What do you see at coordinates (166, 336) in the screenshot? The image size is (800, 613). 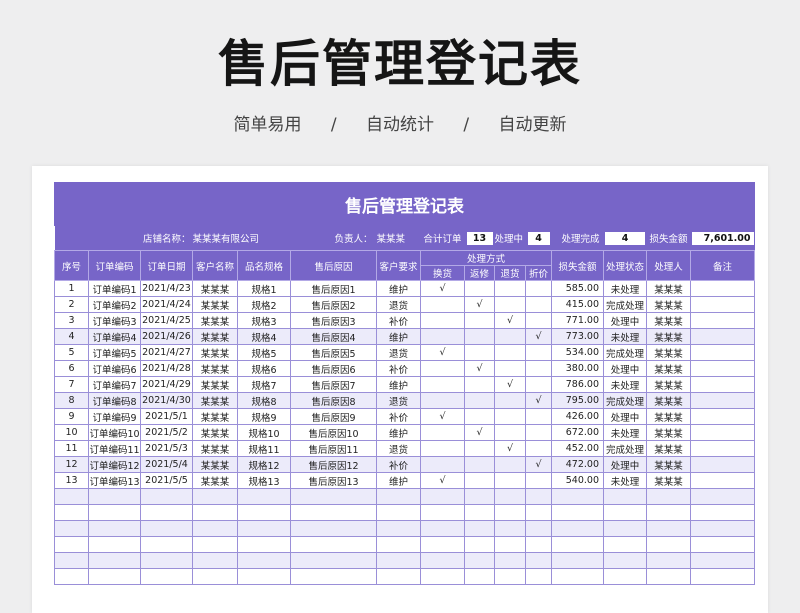 I see `cell-order-date: 2021/4/26` at bounding box center [166, 336].